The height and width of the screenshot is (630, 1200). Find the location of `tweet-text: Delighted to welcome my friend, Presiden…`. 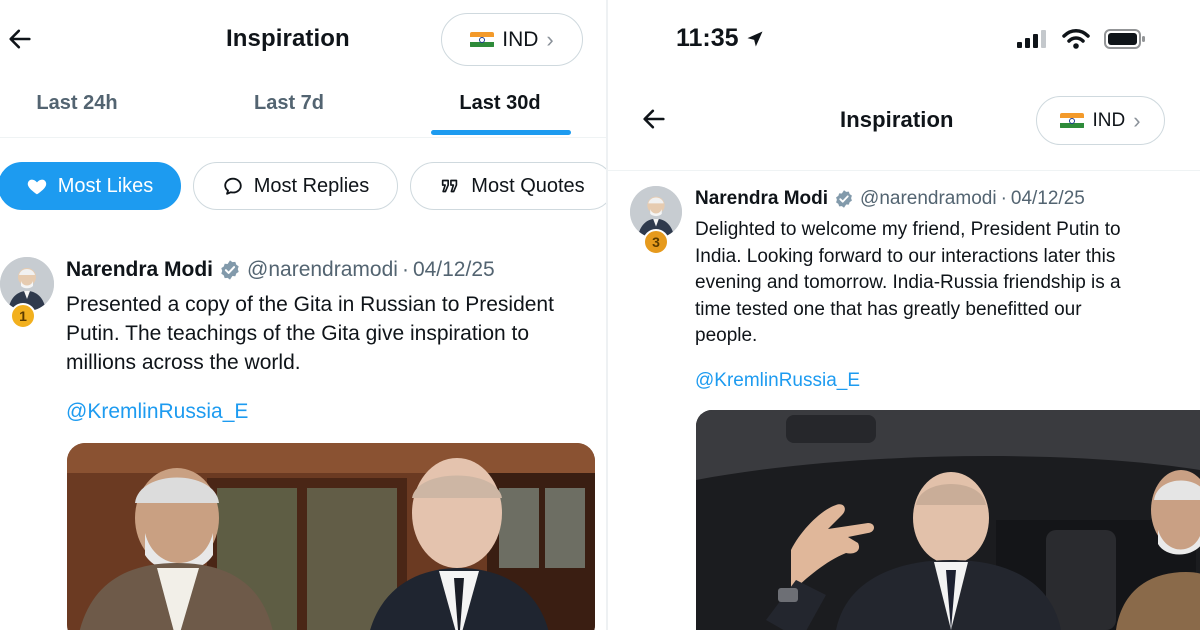

tweet-text: Delighted to welcome my friend, Presiden… is located at coordinates (942, 283).